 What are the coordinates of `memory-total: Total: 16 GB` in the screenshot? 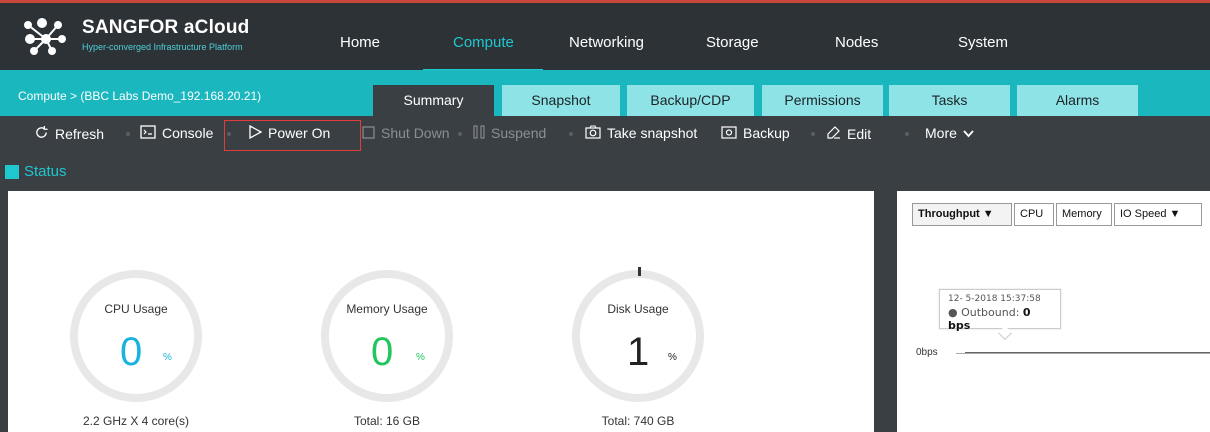 It's located at (387, 421).